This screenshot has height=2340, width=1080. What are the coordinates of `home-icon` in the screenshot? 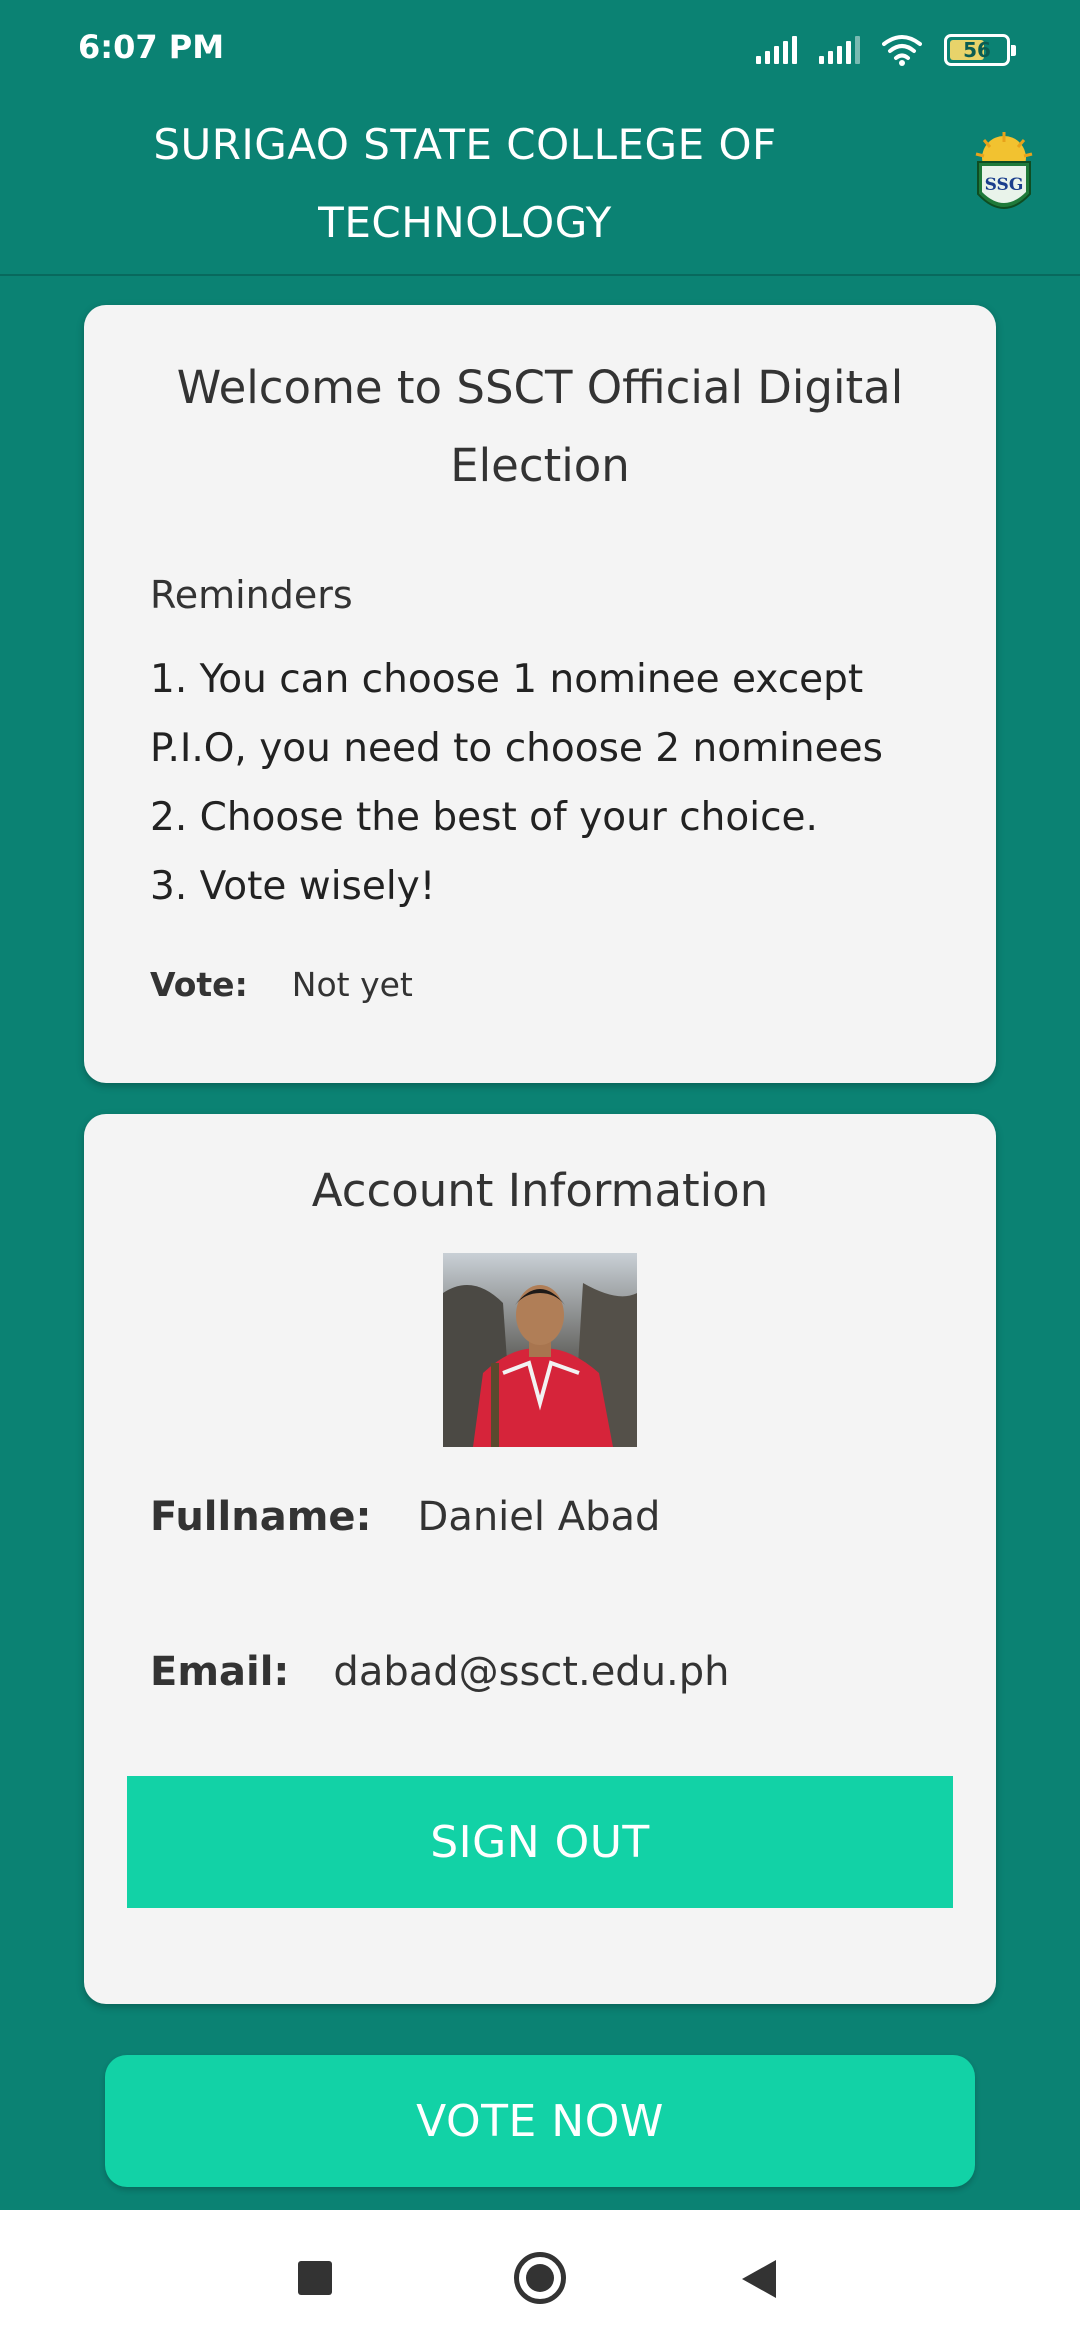 It's located at (540, 2278).